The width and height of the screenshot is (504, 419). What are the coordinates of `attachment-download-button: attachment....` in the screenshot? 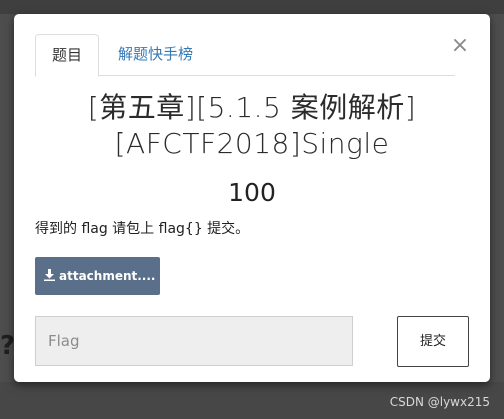 It's located at (97, 276).